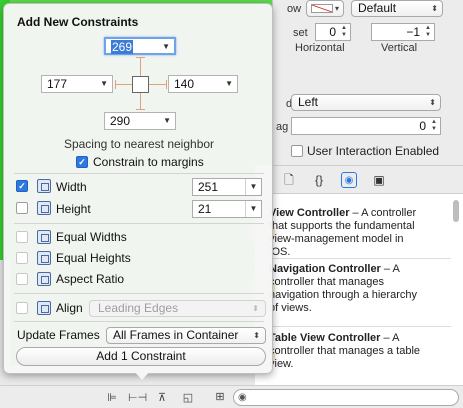 This screenshot has width=463, height=408. What do you see at coordinates (44, 308) in the screenshot?
I see `align-icon` at bounding box center [44, 308].